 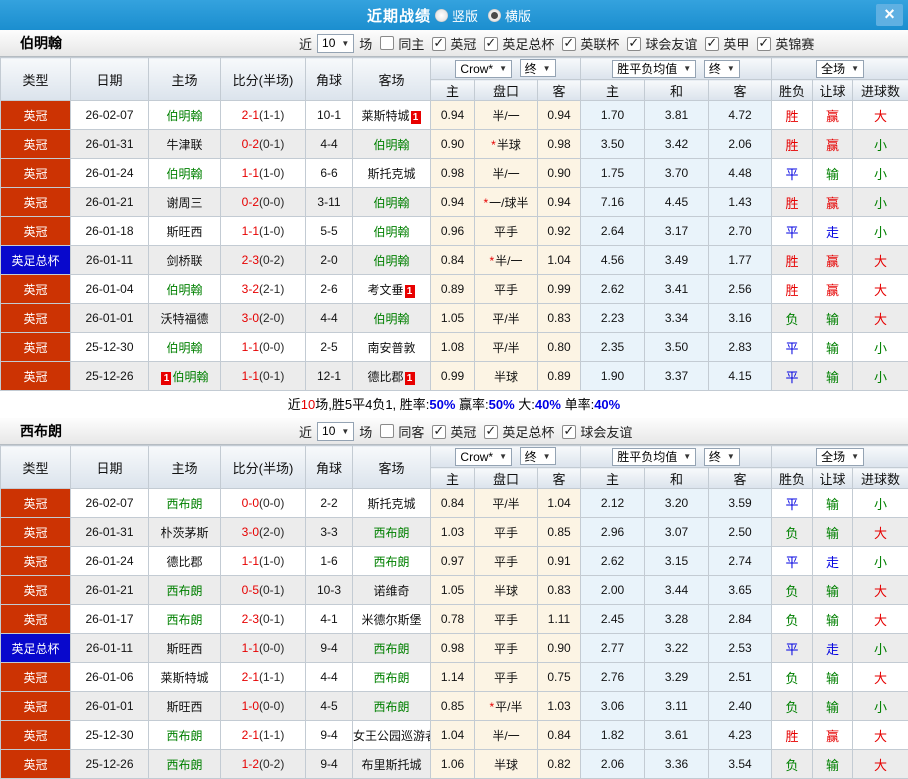 What do you see at coordinates (185, 590) in the screenshot?
I see `home-cell: 西布朗` at bounding box center [185, 590].